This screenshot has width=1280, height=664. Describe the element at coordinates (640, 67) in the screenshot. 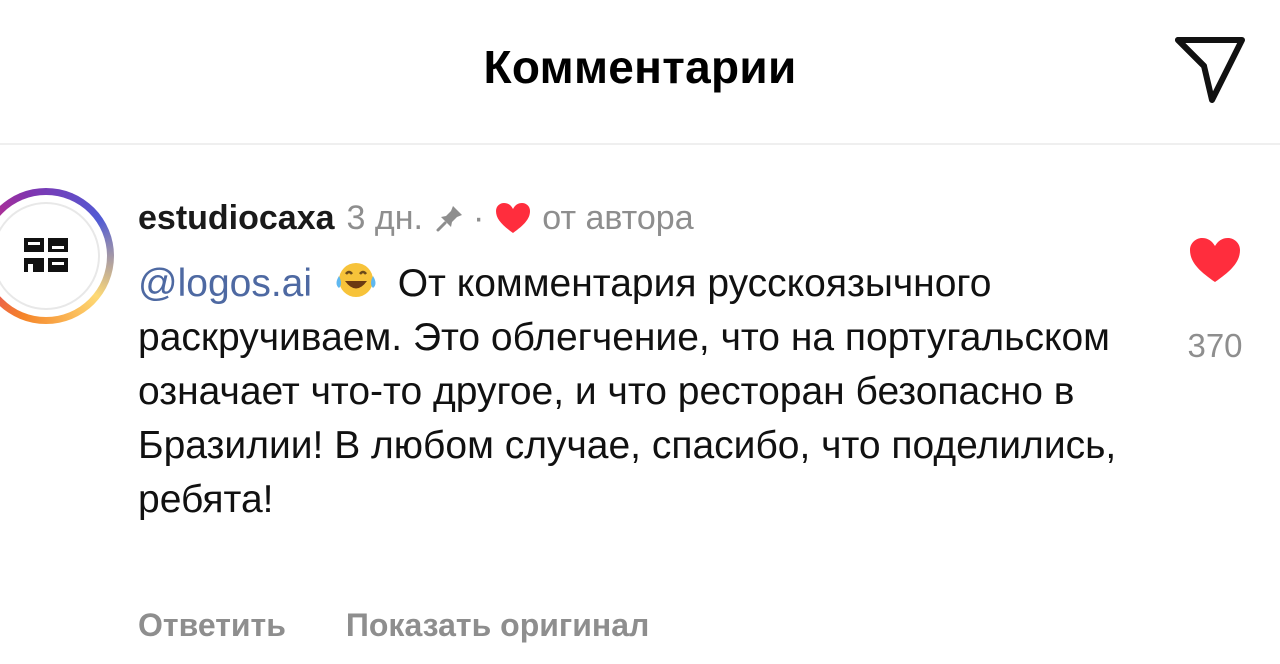

I see `page-title: Комментарии` at that location.